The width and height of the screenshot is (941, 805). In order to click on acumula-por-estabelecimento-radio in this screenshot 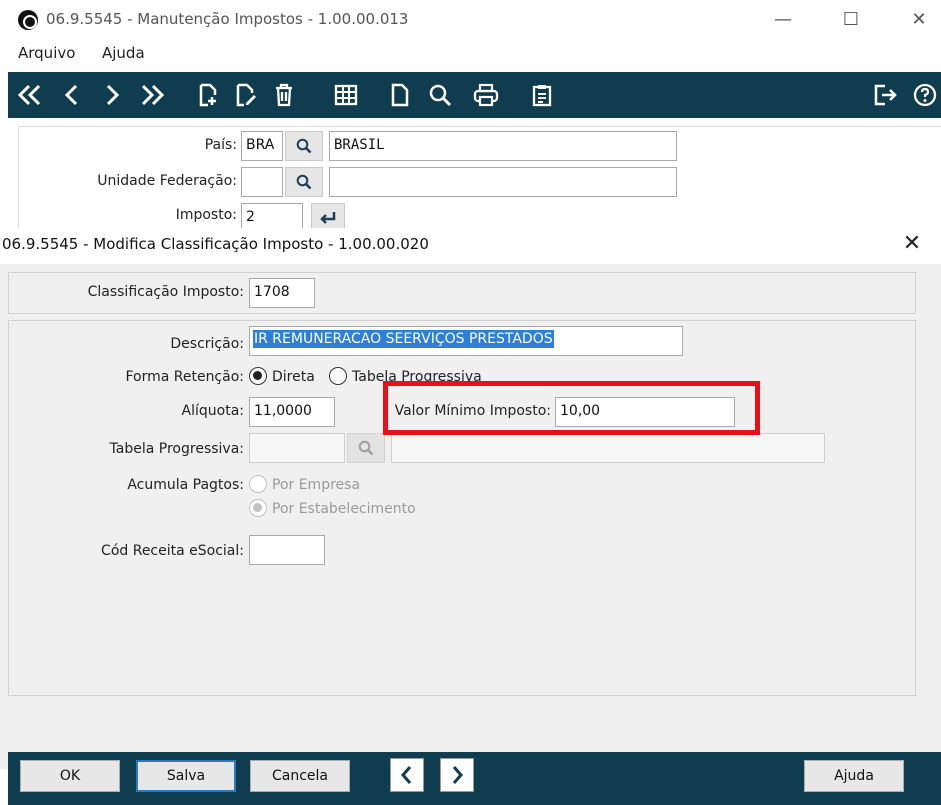, I will do `click(258, 508)`.